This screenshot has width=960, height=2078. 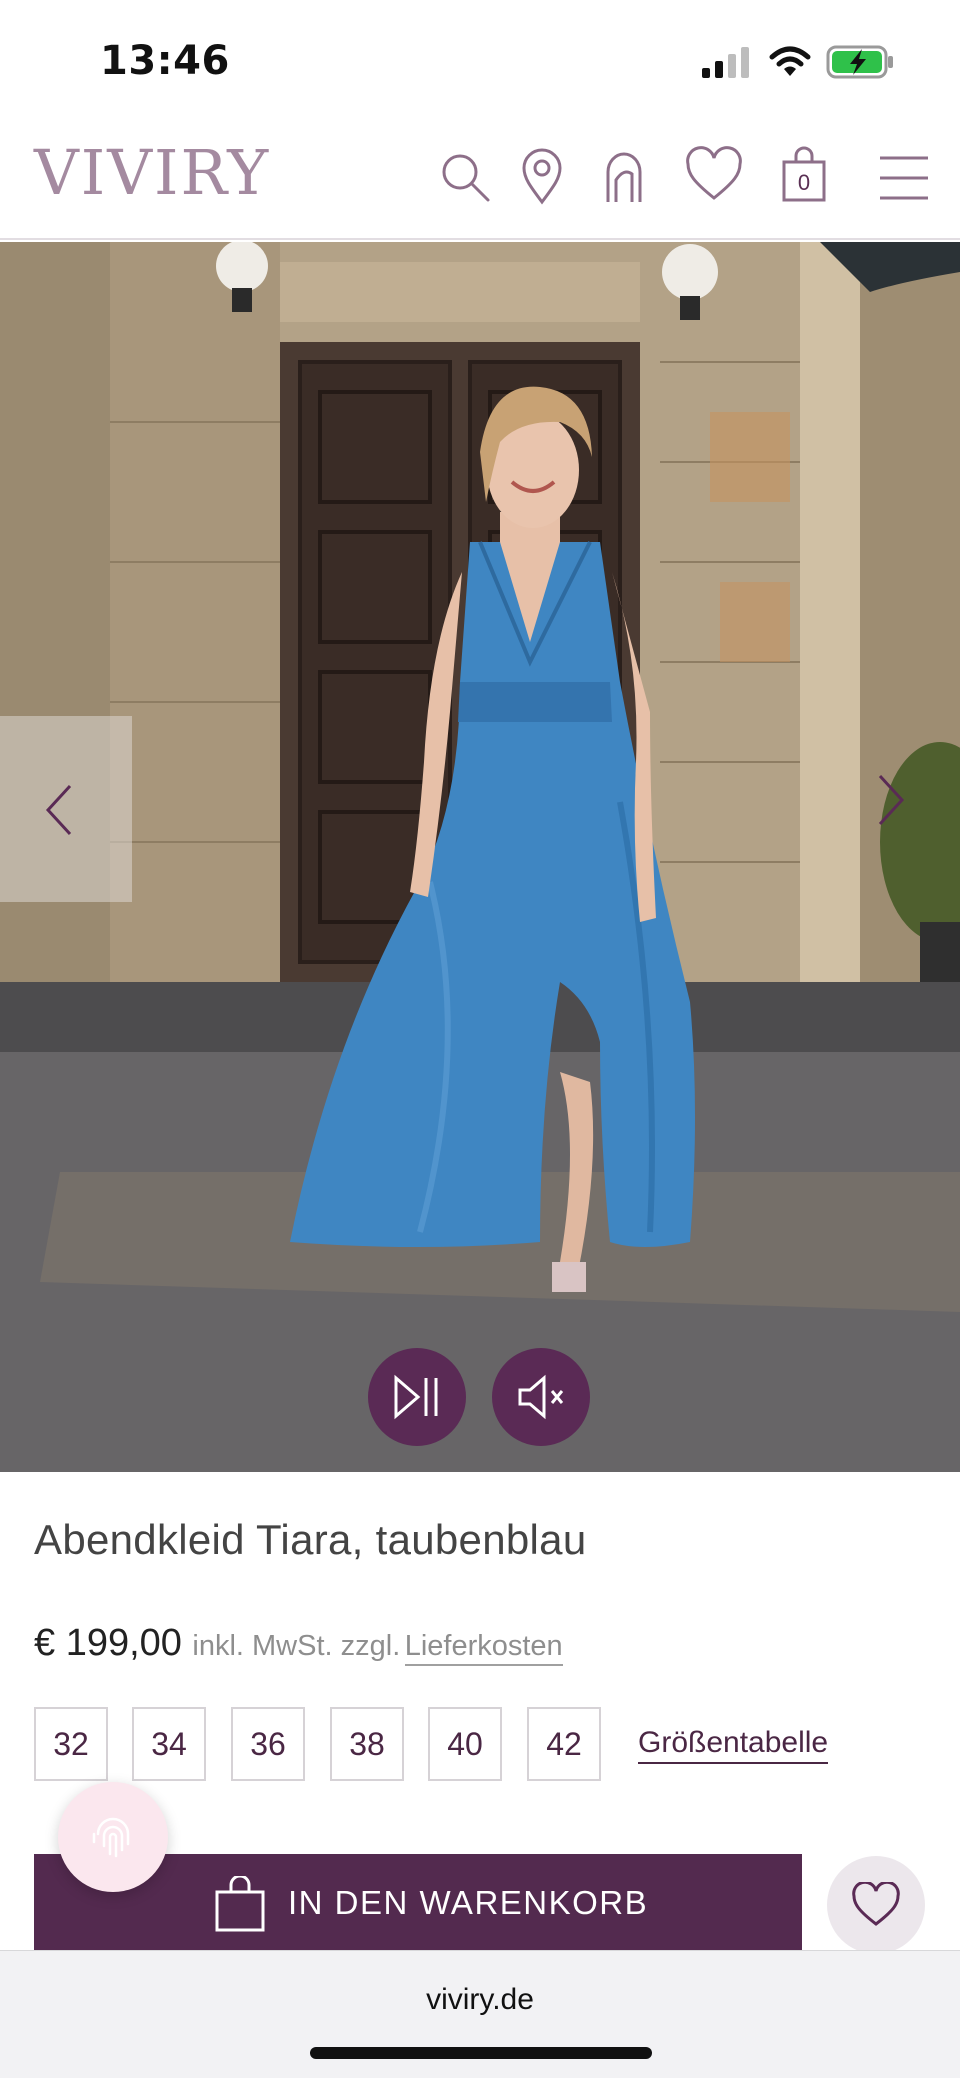 I want to click on status-time: 13:46, so click(x=165, y=61).